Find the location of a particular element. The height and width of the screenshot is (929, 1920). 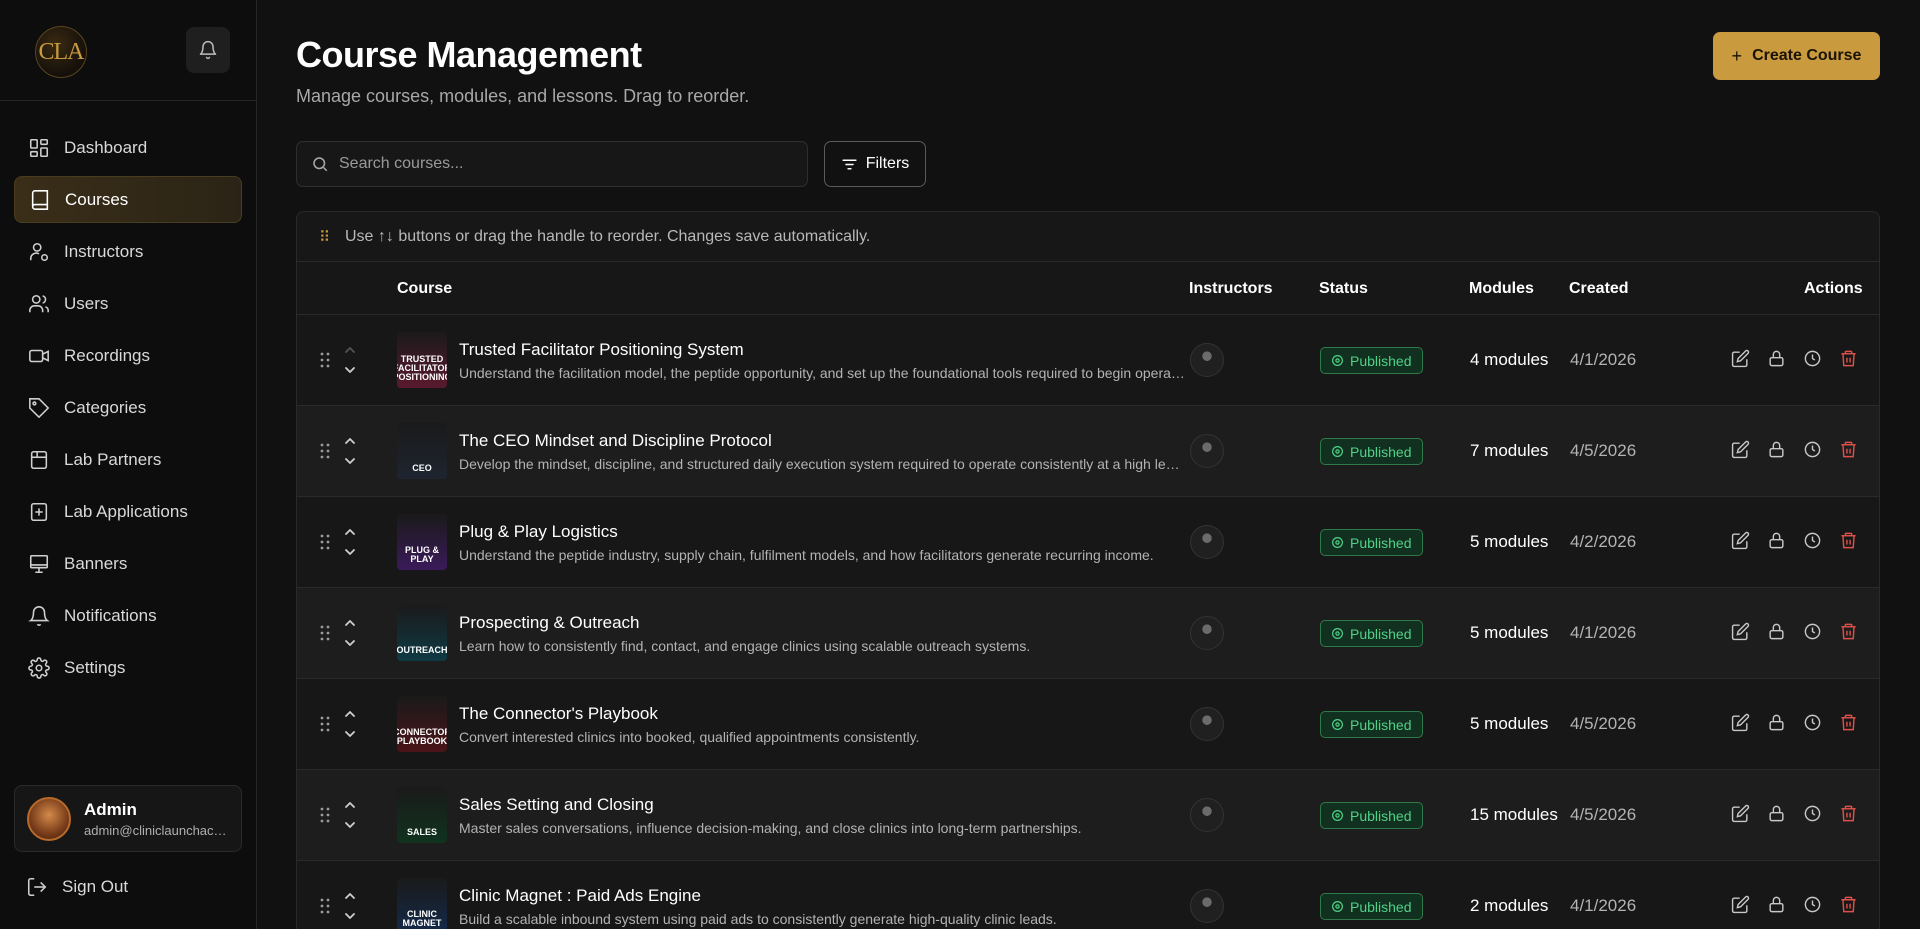

search-input is located at coordinates (559, 164).